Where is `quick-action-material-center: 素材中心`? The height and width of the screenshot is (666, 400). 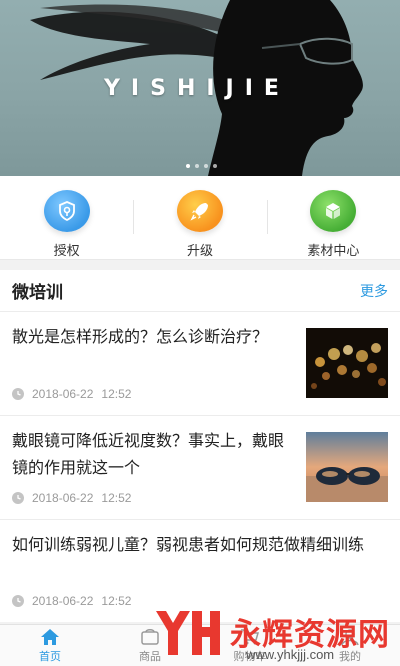 quick-action-material-center: 素材中心 is located at coordinates (333, 217).